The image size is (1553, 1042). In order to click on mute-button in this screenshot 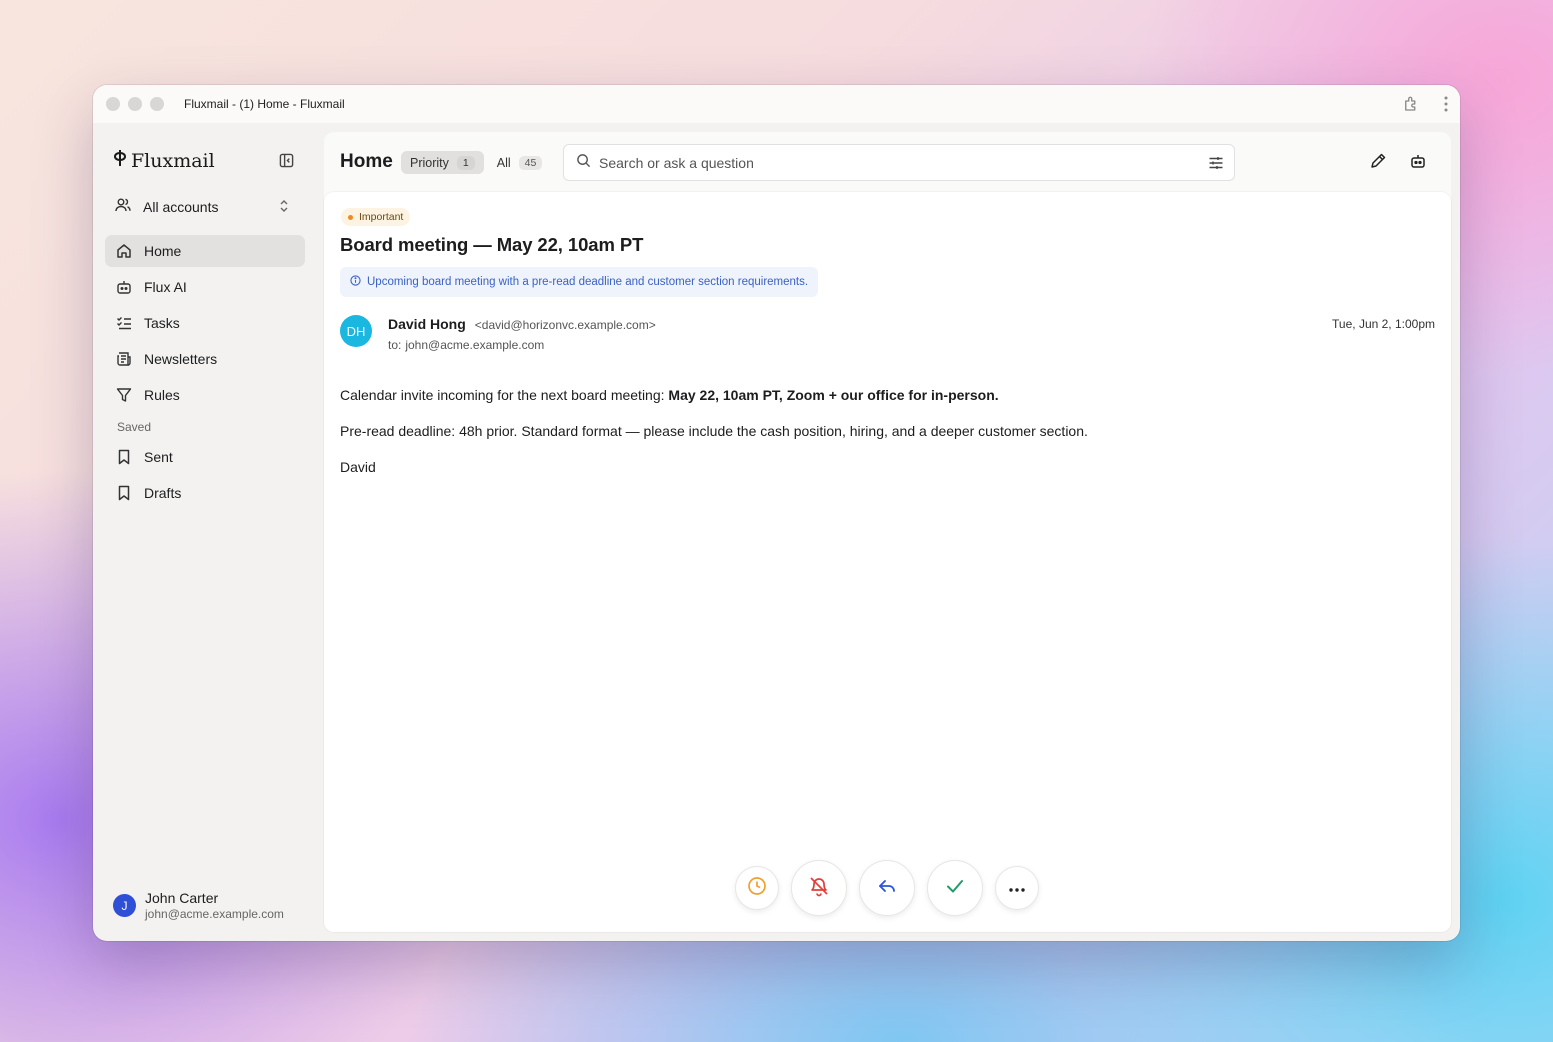, I will do `click(819, 888)`.